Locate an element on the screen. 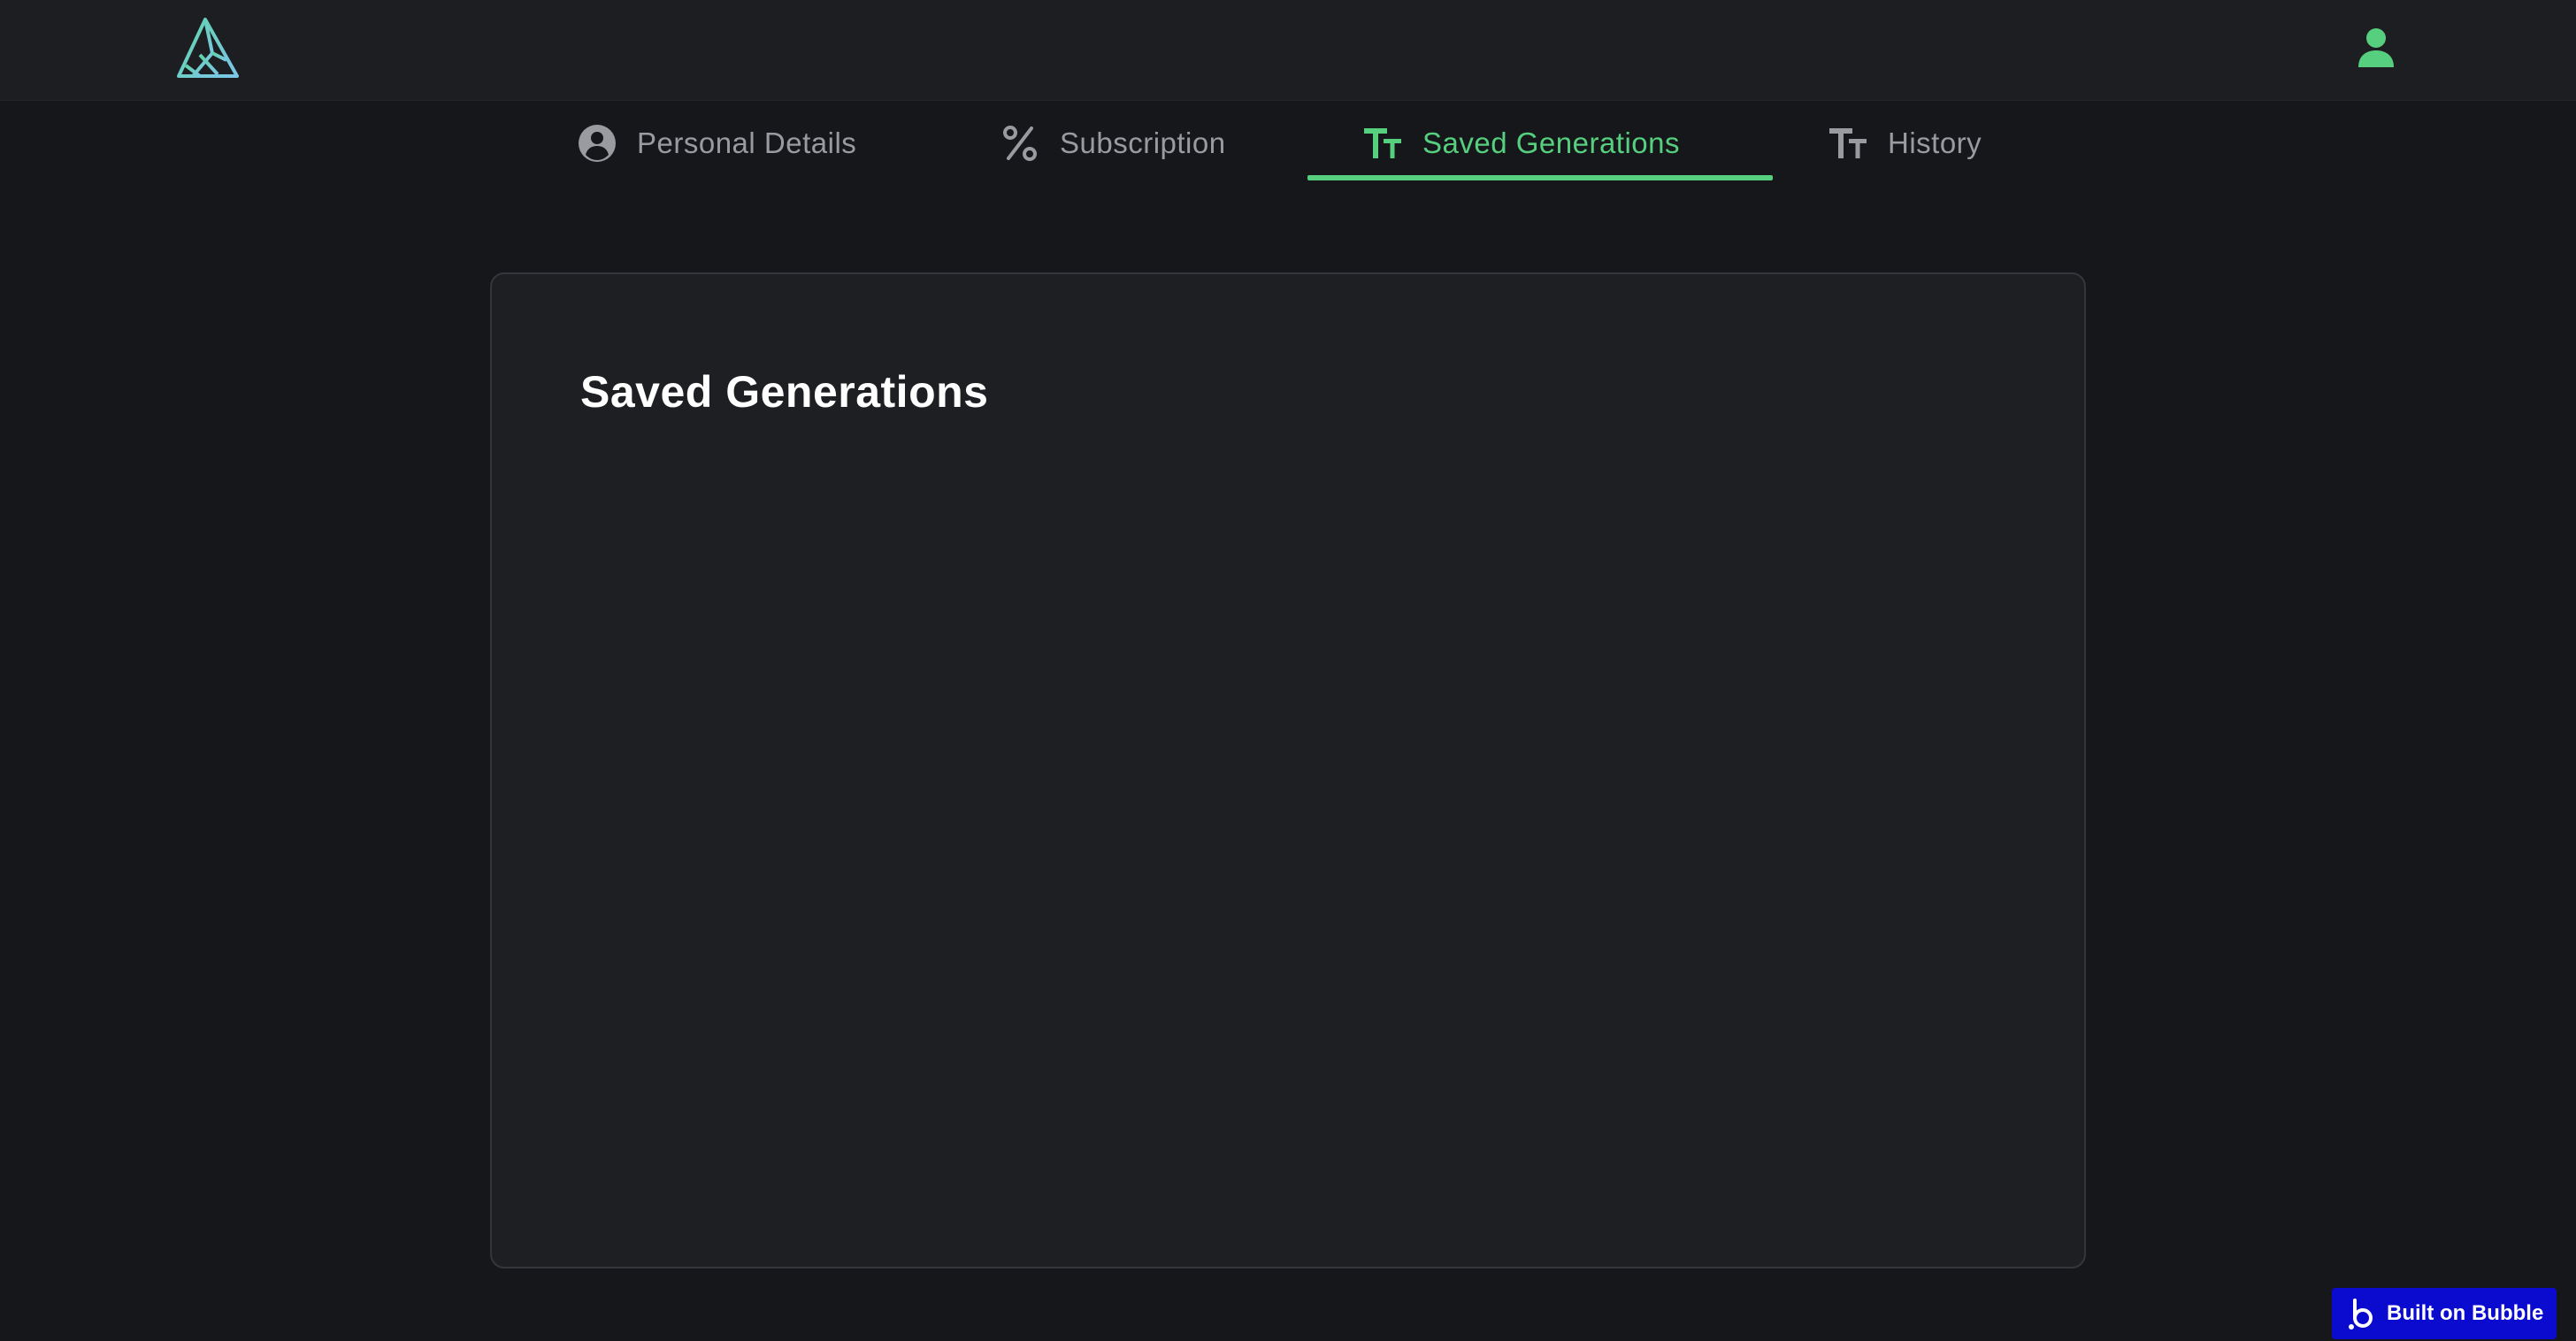 The width and height of the screenshot is (2576, 1341). tab-saved-generations: Saved Generations is located at coordinates (1521, 143).